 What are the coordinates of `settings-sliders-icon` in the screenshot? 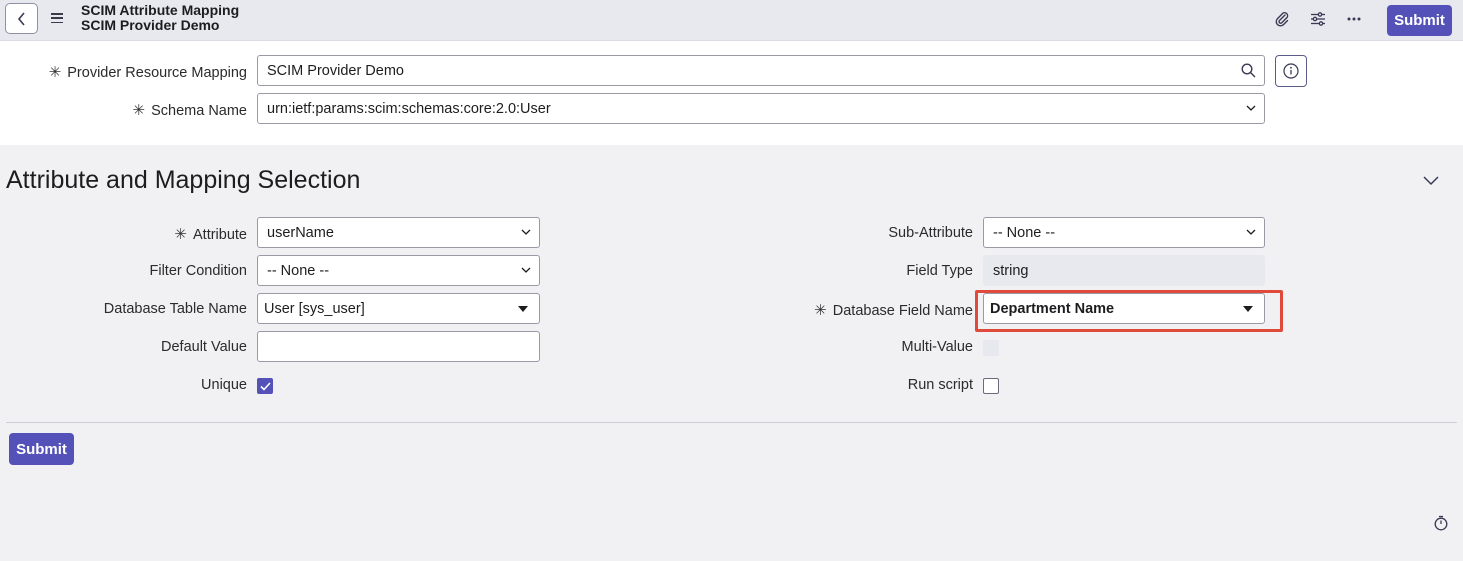 It's located at (1318, 19).